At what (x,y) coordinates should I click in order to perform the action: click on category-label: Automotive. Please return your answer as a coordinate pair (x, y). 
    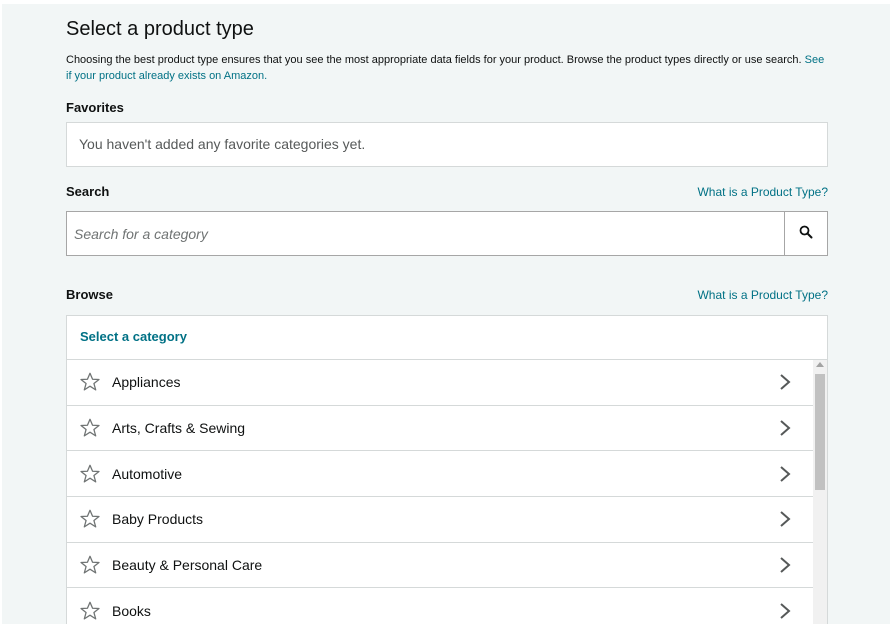
    Looking at the image, I should click on (147, 473).